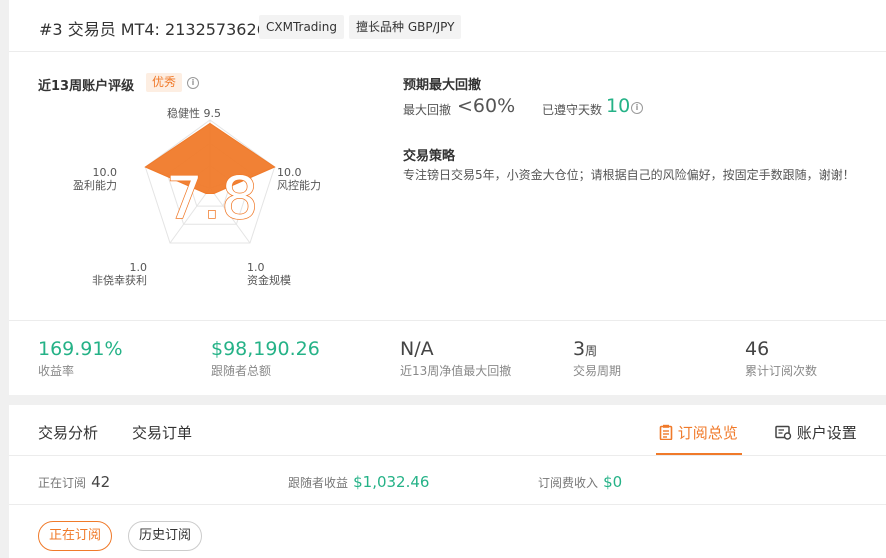  What do you see at coordinates (579, 349) in the screenshot?
I see `stat-value: 3` at bounding box center [579, 349].